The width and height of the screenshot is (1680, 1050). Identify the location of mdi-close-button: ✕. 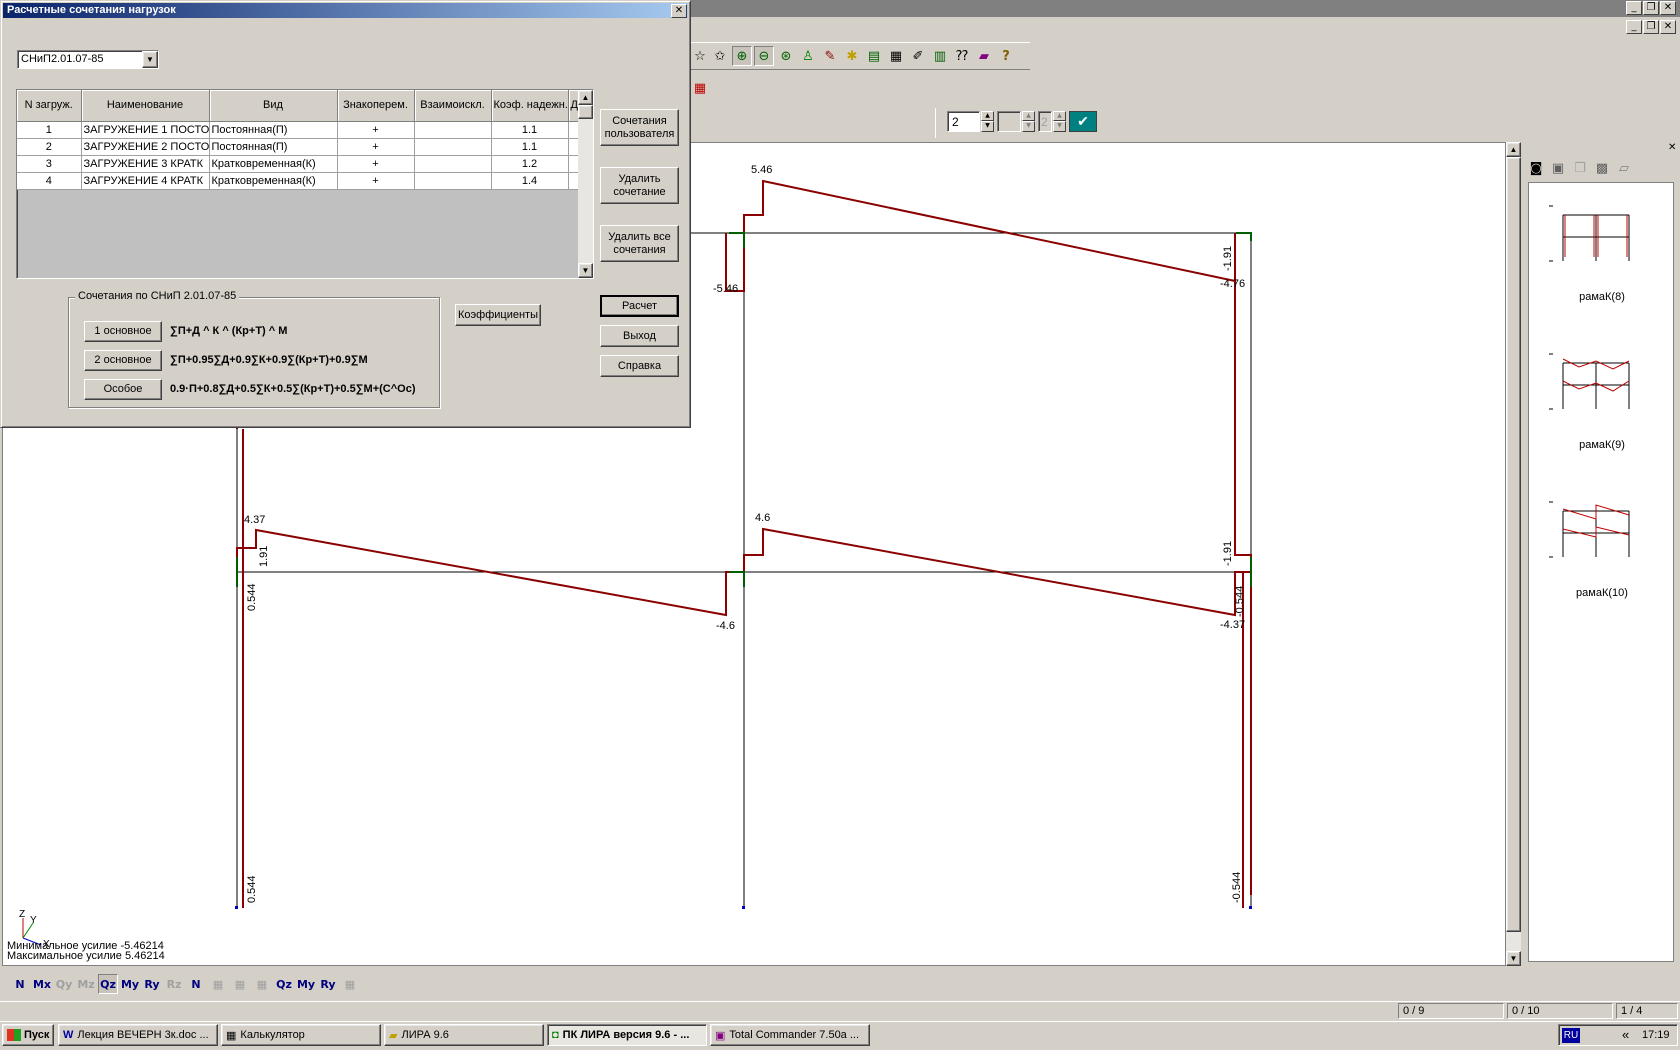
(1668, 27).